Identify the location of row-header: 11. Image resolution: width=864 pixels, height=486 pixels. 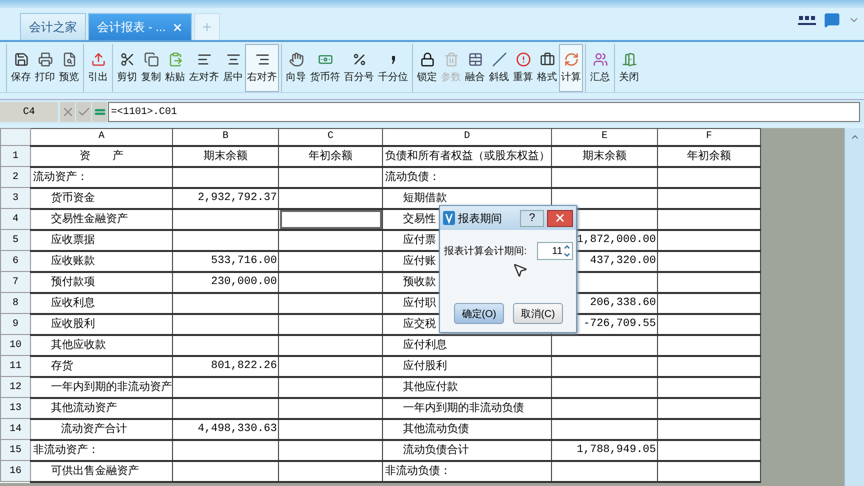
(15, 366).